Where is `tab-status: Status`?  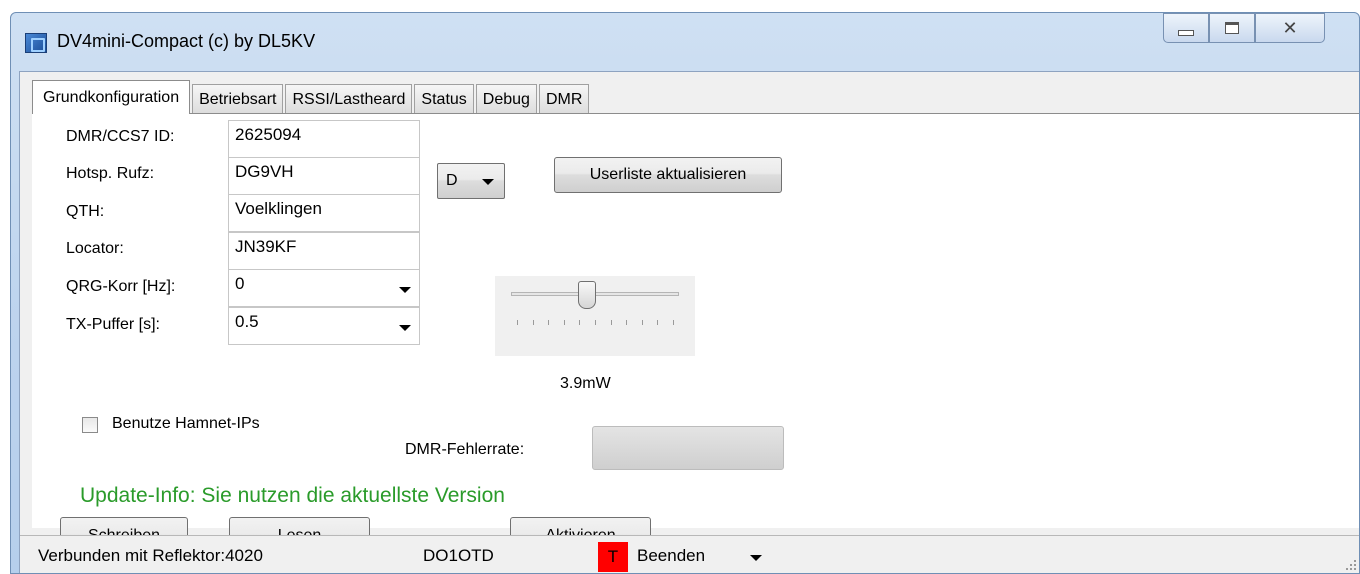
tab-status: Status is located at coordinates (444, 99).